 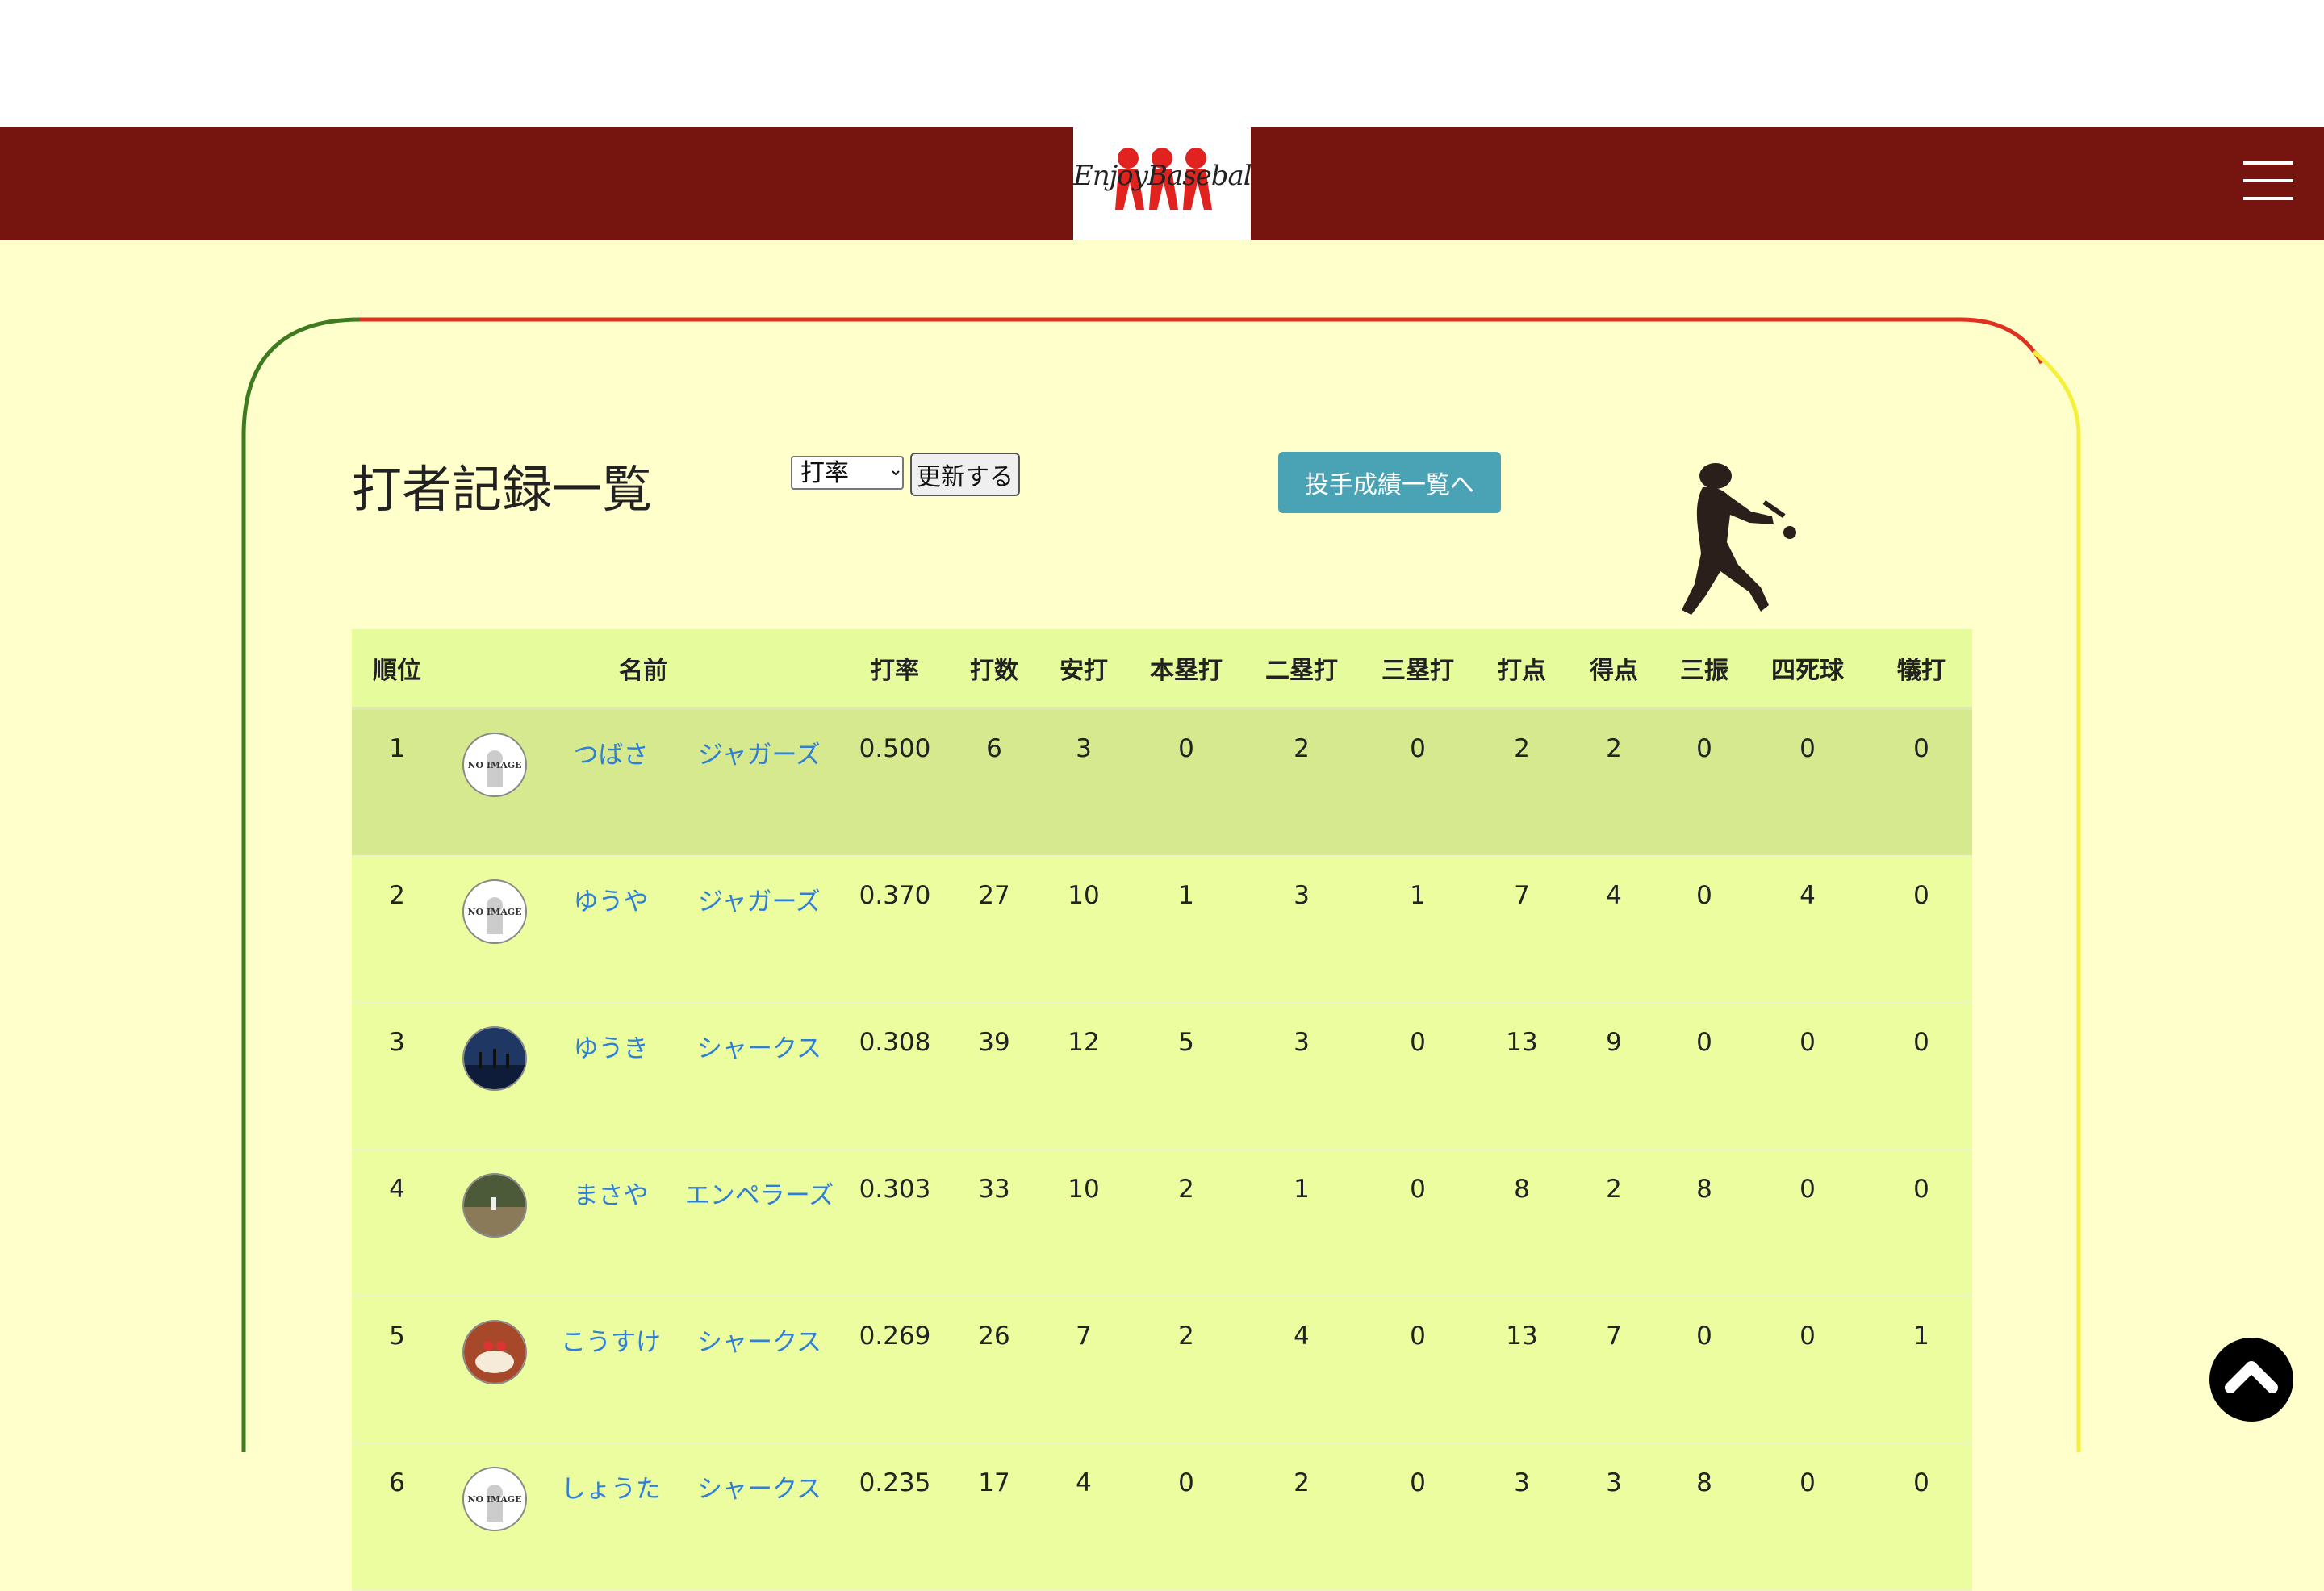 I want to click on header-doubles: 二塁打, so click(x=1302, y=669).